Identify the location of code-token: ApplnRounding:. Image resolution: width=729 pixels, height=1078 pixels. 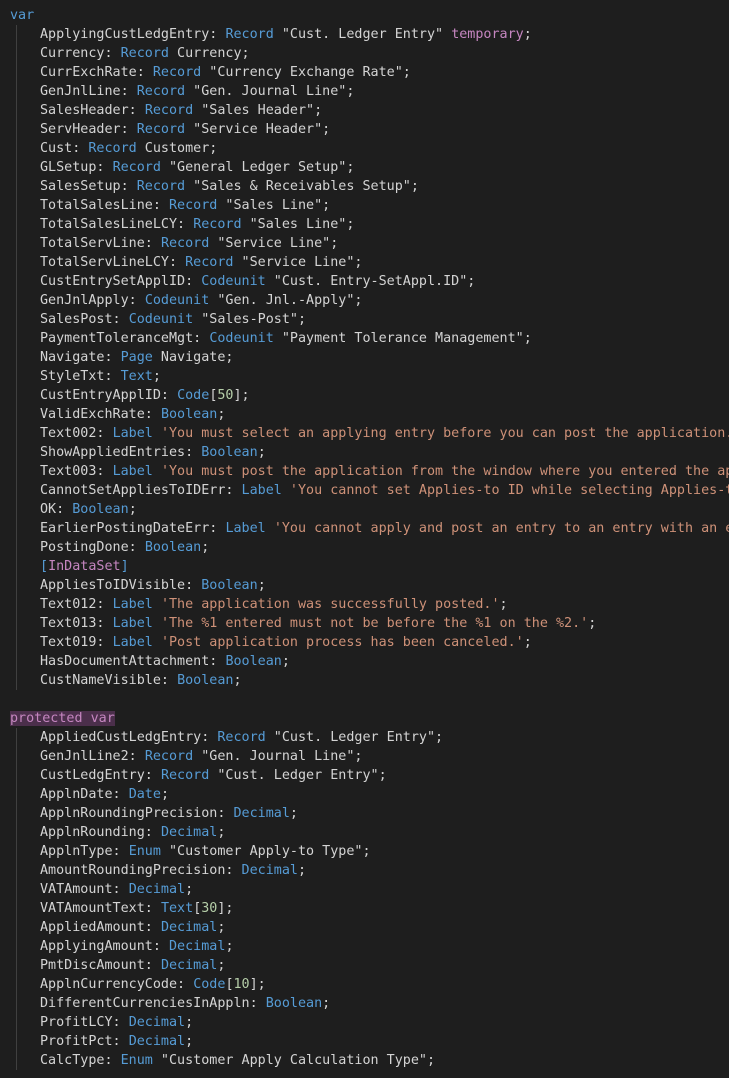
(100, 832).